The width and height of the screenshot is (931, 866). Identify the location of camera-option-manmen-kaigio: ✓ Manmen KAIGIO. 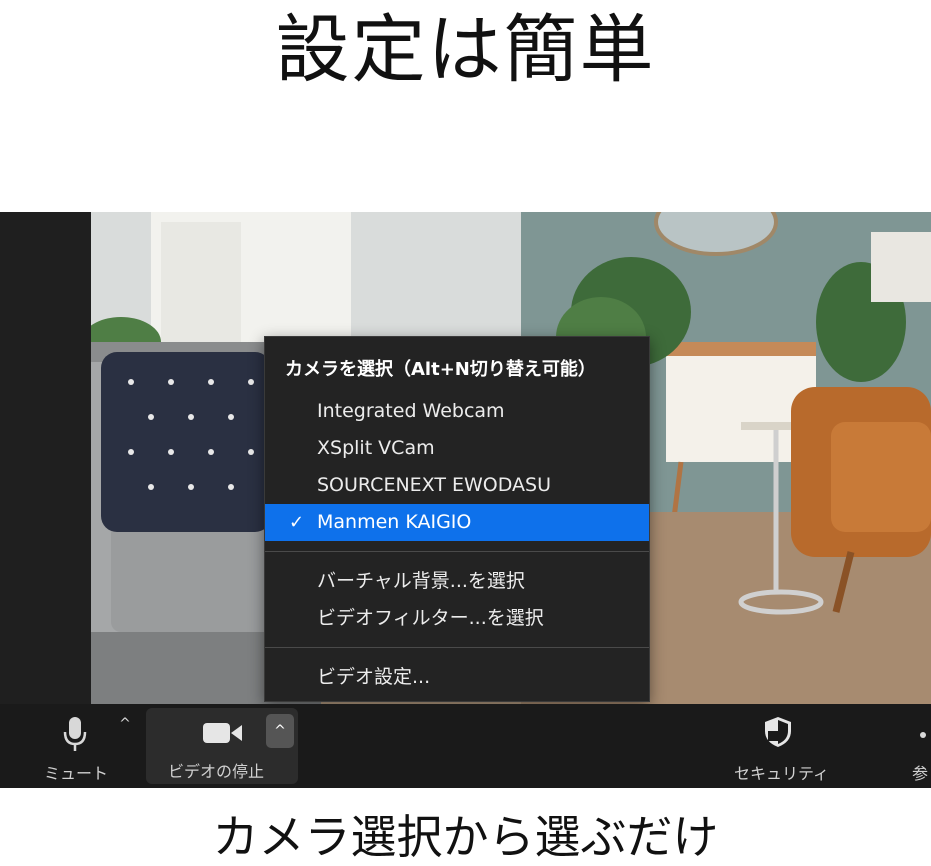
(457, 522).